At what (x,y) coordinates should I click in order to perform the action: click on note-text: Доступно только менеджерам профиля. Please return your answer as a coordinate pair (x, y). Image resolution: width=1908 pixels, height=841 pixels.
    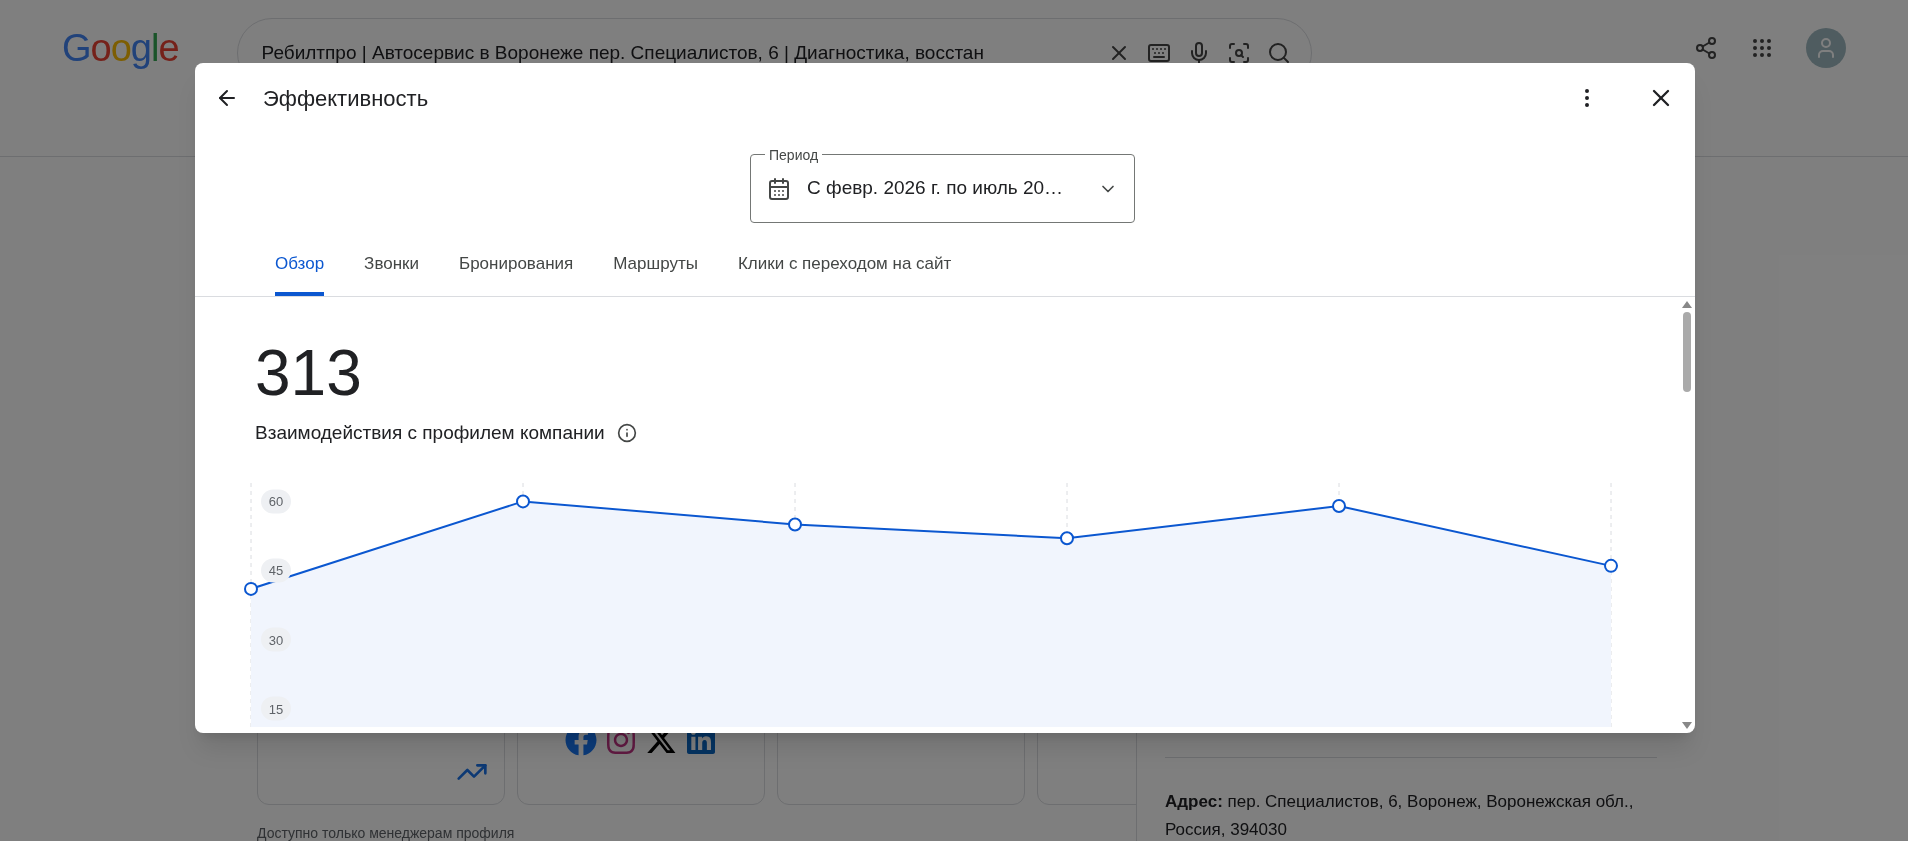
    Looking at the image, I should click on (386, 832).